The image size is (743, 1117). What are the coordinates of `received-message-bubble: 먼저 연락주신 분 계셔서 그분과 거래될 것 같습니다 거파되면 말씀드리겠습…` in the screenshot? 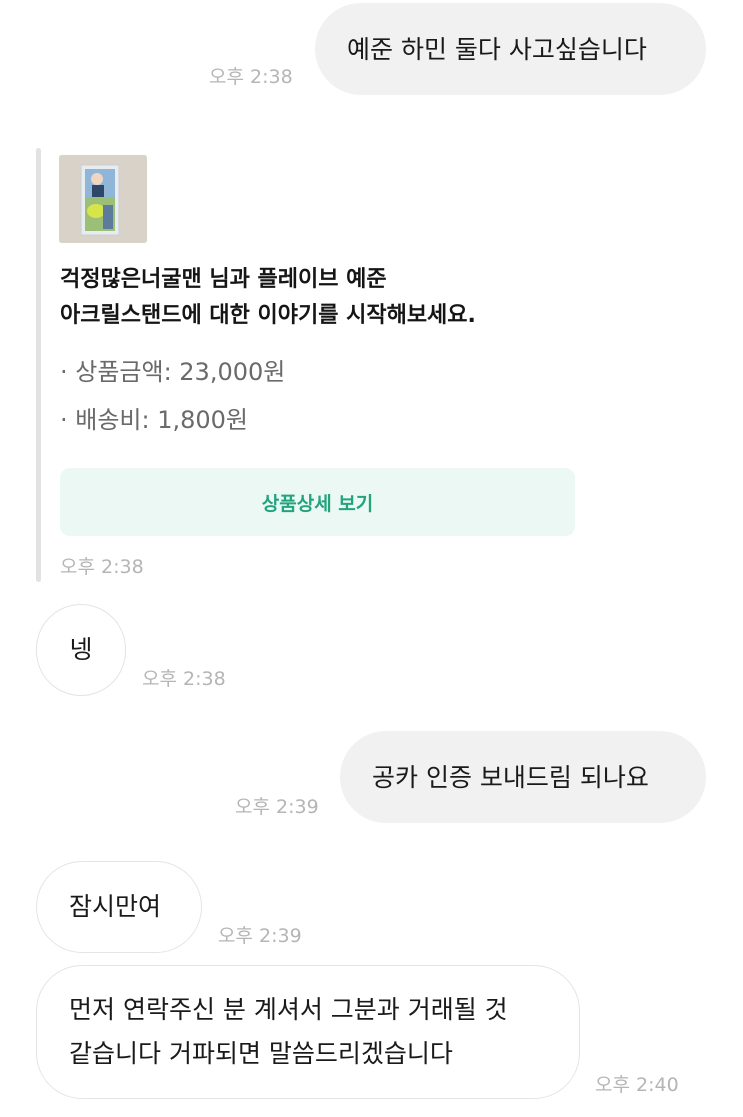 It's located at (308, 1032).